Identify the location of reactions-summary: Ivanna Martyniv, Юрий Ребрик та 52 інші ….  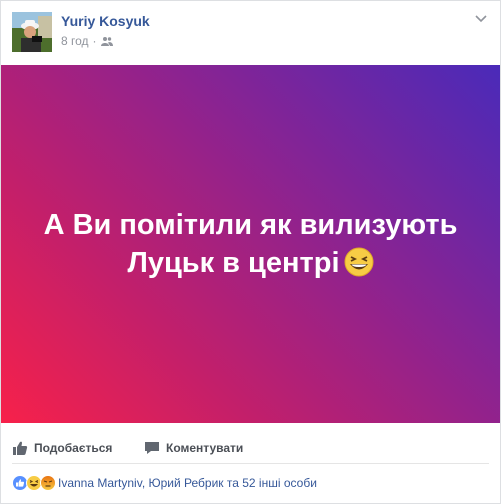
(164, 483).